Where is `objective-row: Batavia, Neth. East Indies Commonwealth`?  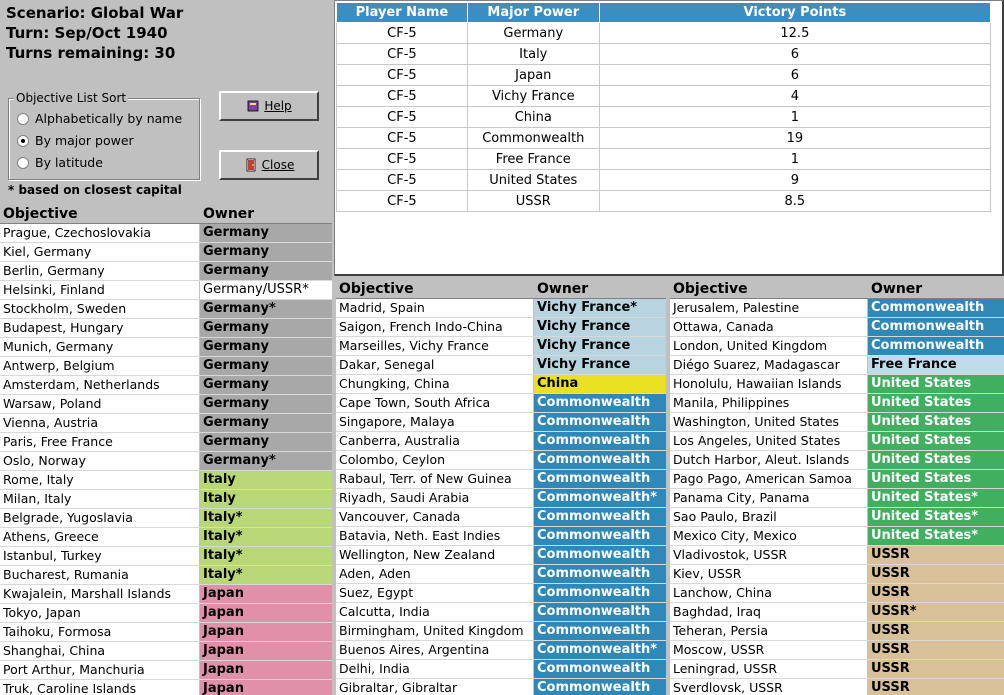 objective-row: Batavia, Neth. East Indies Commonwealth is located at coordinates (501, 536).